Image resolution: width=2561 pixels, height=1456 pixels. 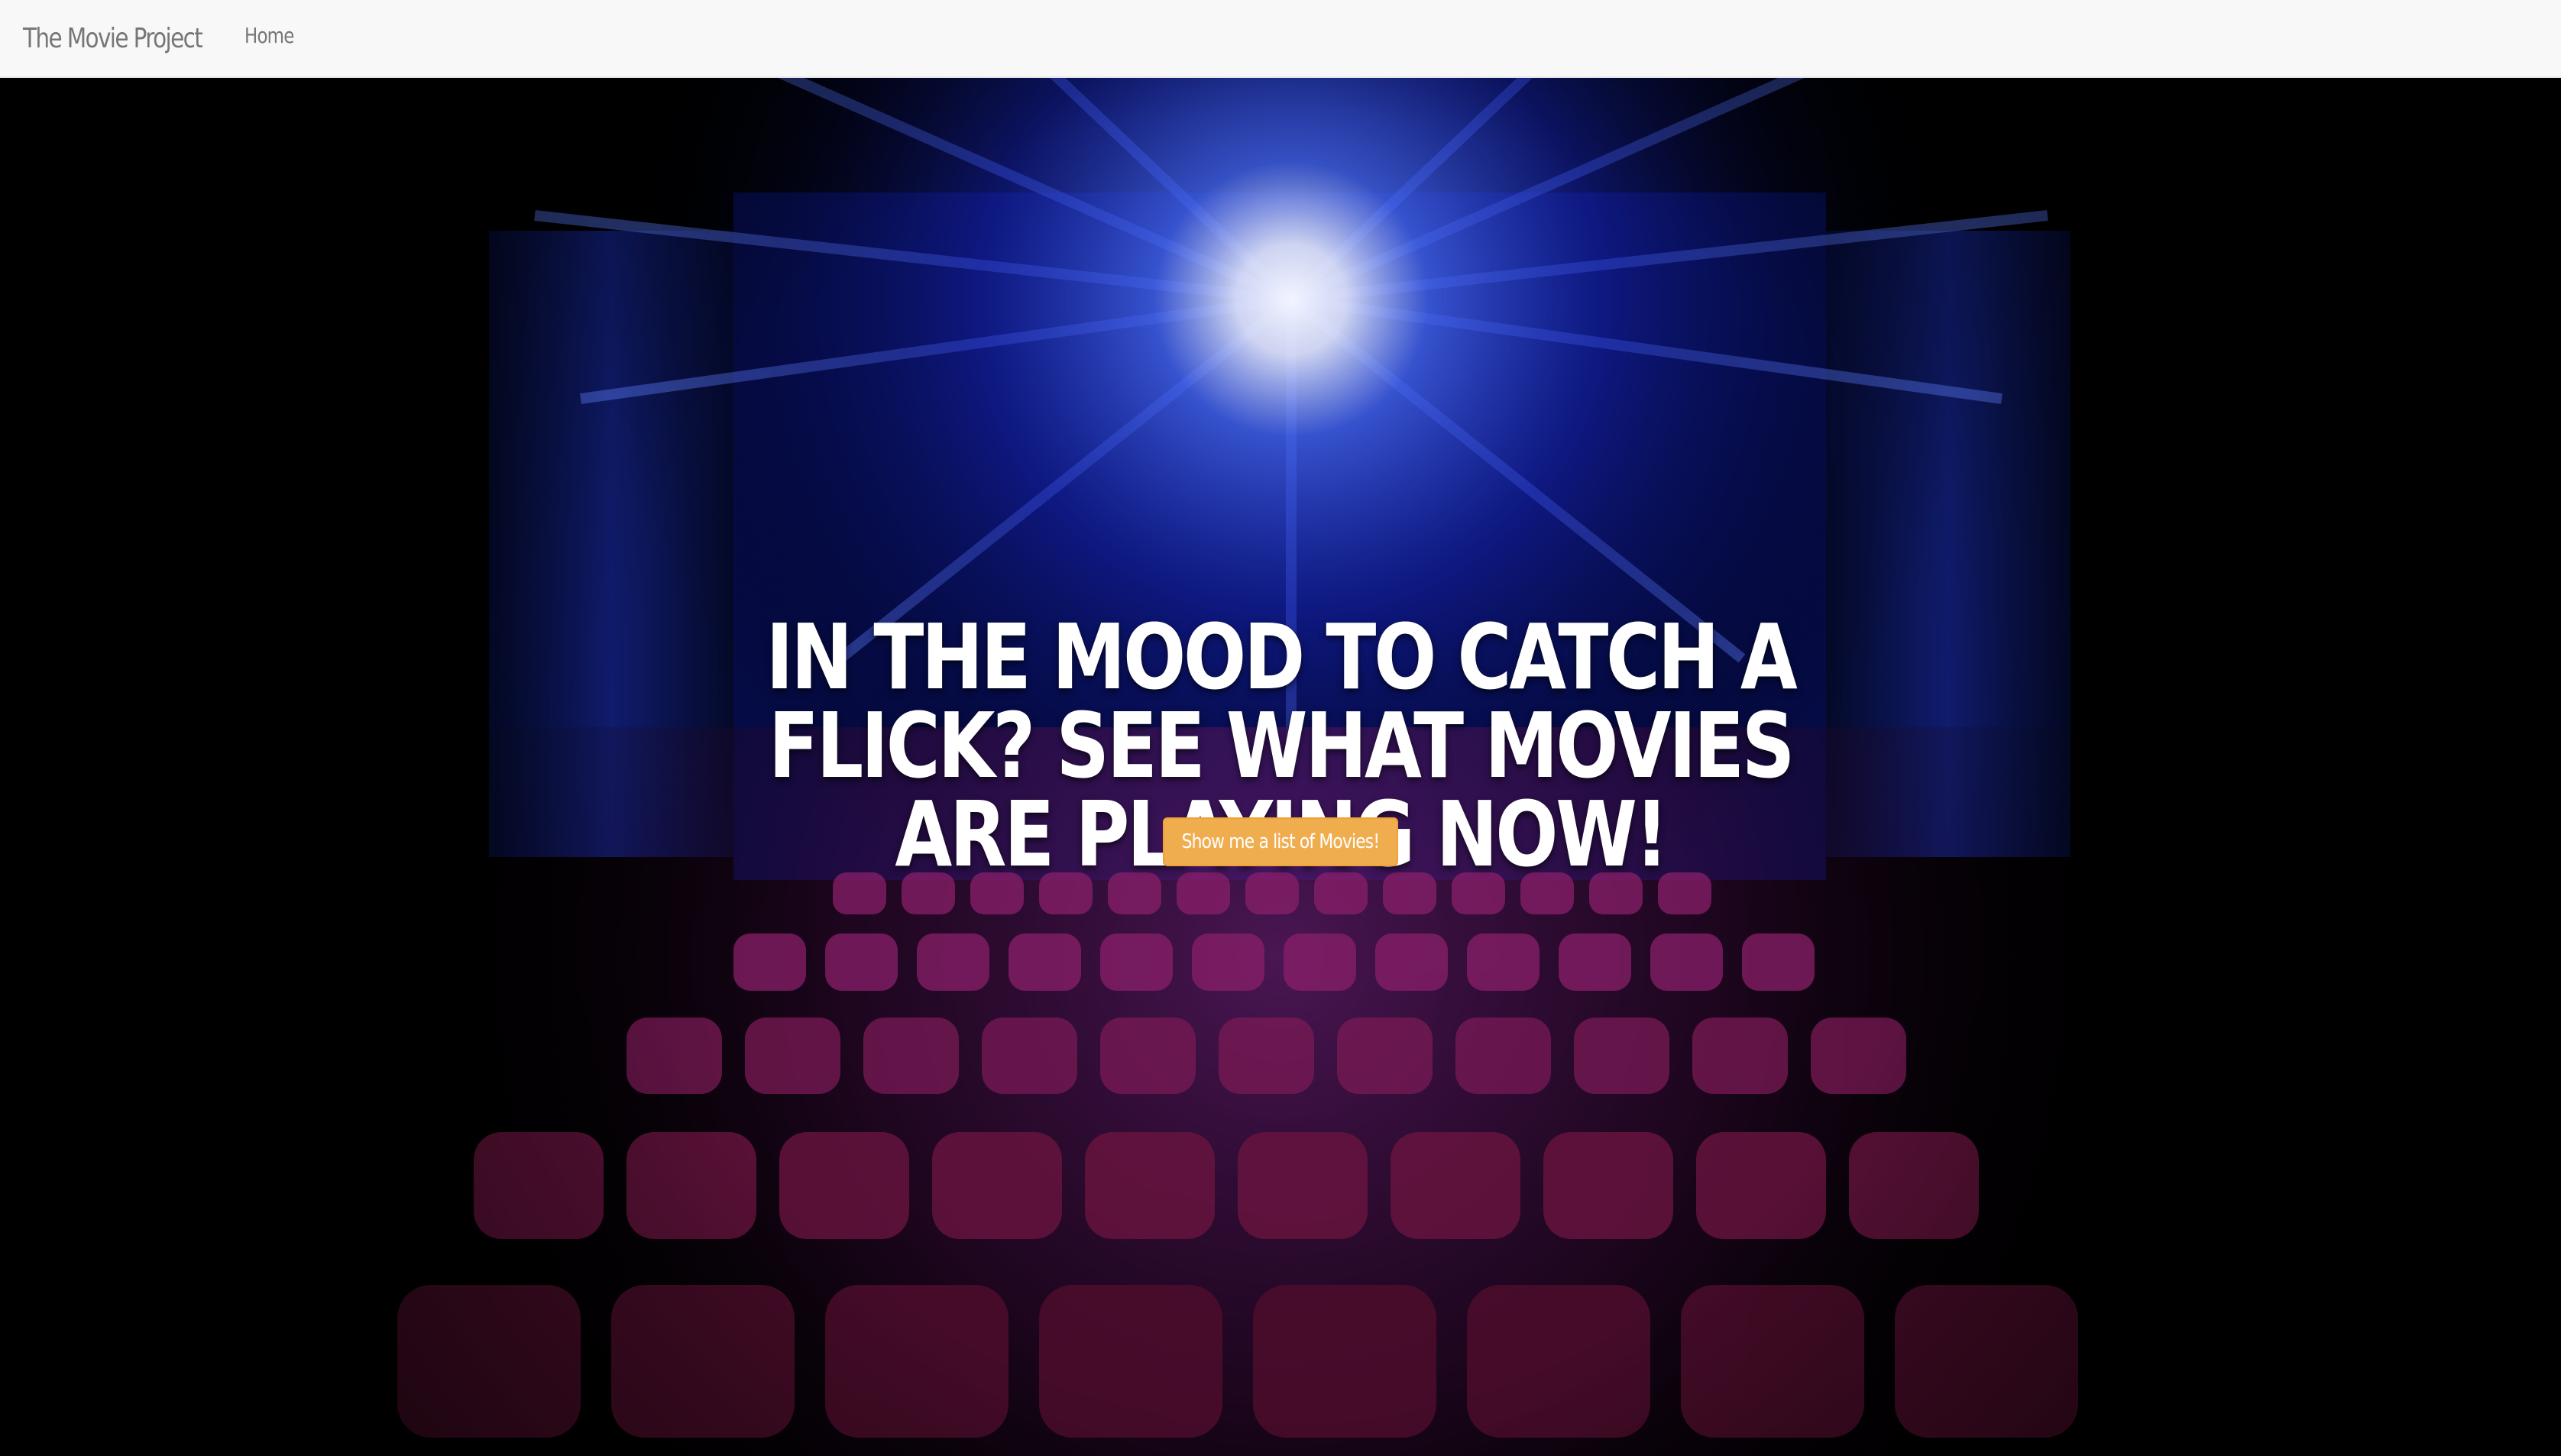 What do you see at coordinates (113, 38) in the screenshot?
I see `brand-link: The Movie Project` at bounding box center [113, 38].